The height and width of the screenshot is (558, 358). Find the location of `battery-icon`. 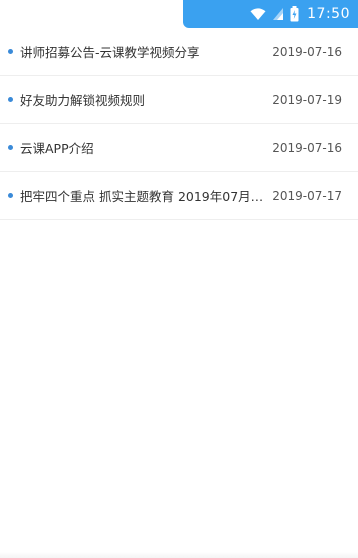

battery-icon is located at coordinates (294, 14).